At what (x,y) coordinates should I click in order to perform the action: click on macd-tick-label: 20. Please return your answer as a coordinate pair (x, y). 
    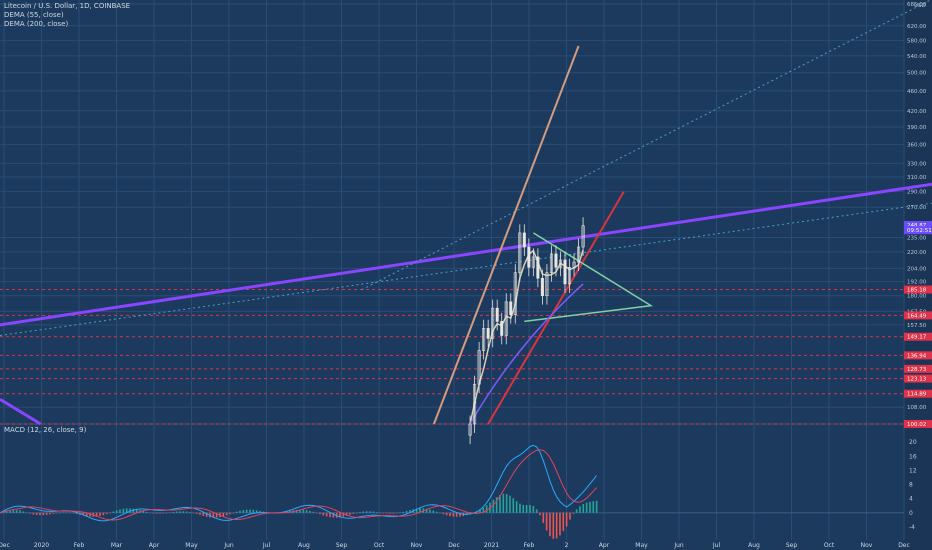
    Looking at the image, I should click on (913, 442).